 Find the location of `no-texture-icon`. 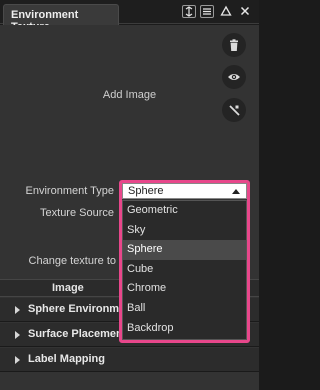

no-texture-icon is located at coordinates (234, 110).